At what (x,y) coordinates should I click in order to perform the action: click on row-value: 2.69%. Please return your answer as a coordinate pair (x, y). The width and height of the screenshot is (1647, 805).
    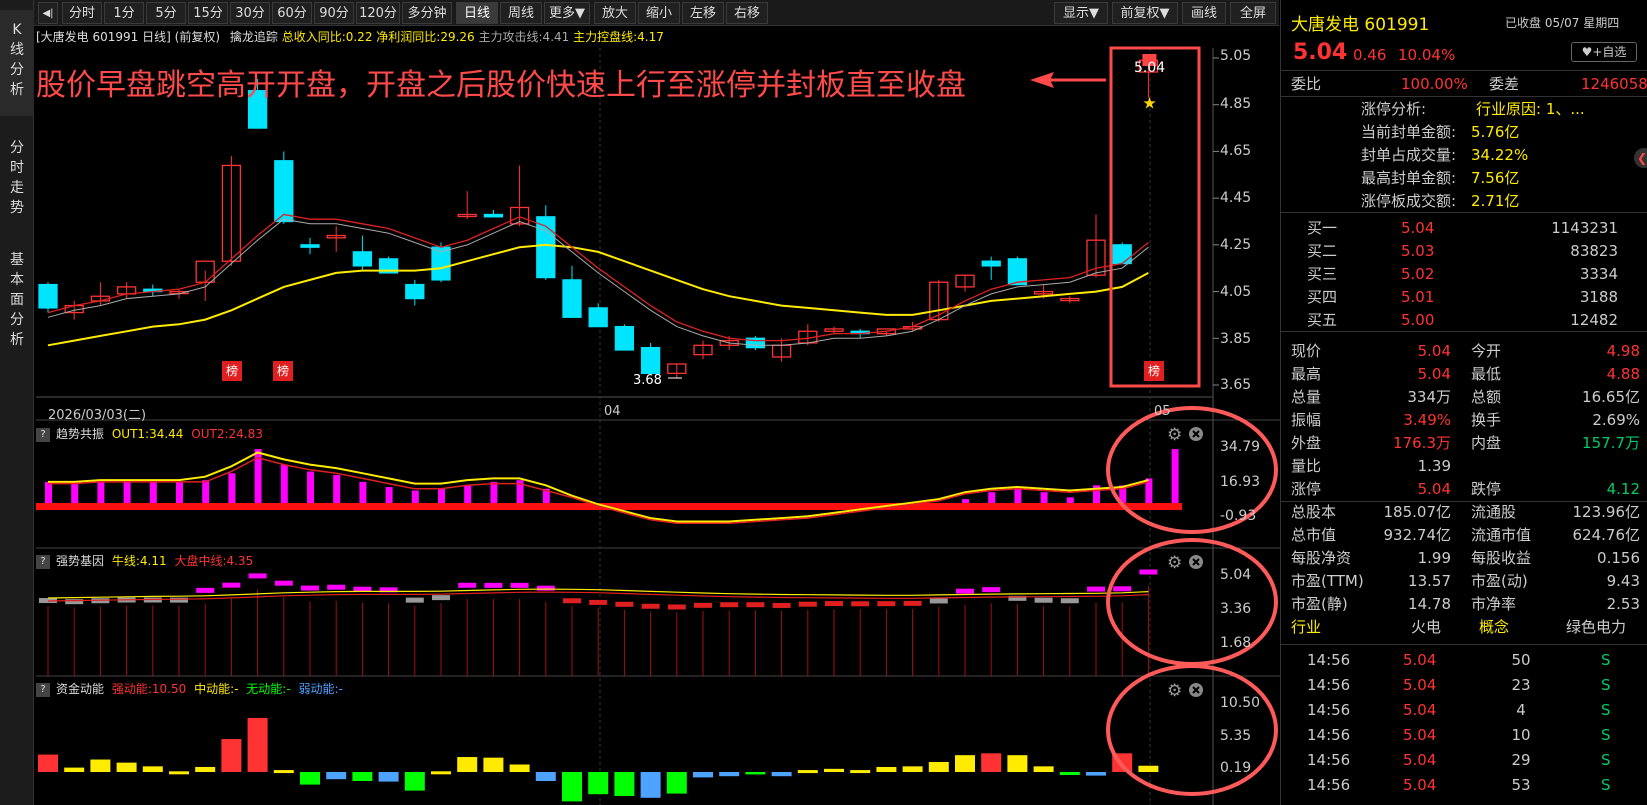
    Looking at the image, I should click on (1616, 420).